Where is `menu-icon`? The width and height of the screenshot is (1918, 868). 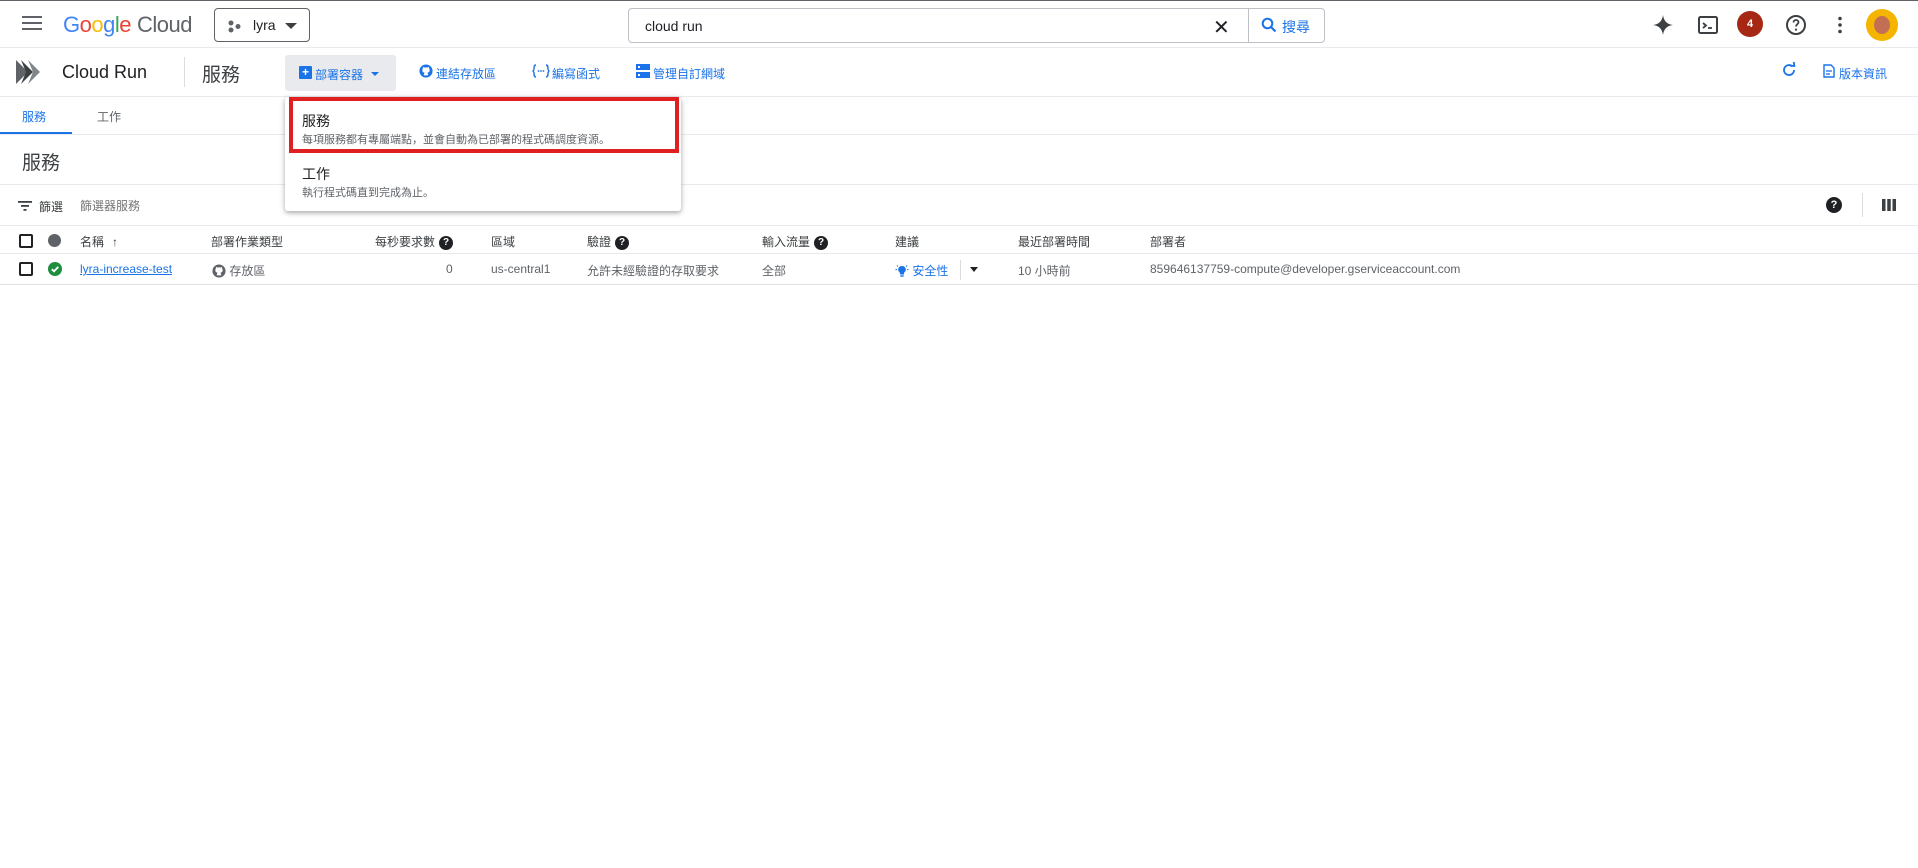 menu-icon is located at coordinates (32, 24).